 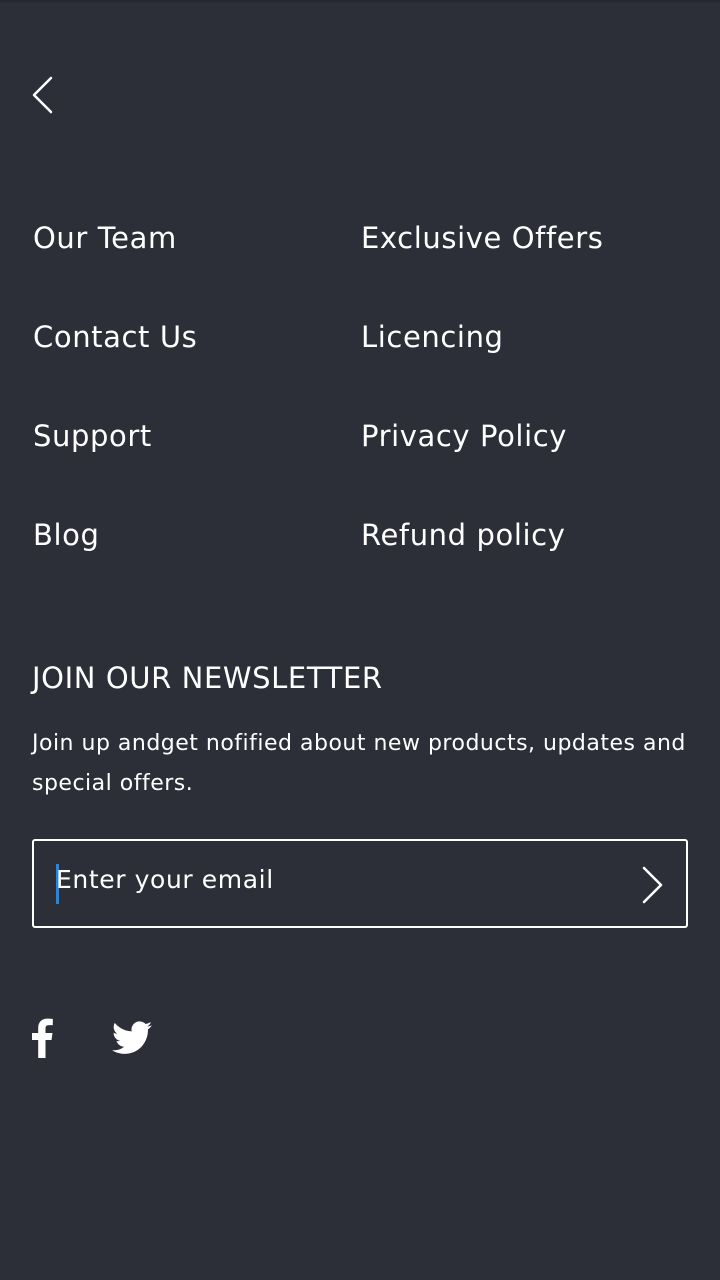 What do you see at coordinates (197, 337) in the screenshot?
I see `link-contact-us: Contact Us` at bounding box center [197, 337].